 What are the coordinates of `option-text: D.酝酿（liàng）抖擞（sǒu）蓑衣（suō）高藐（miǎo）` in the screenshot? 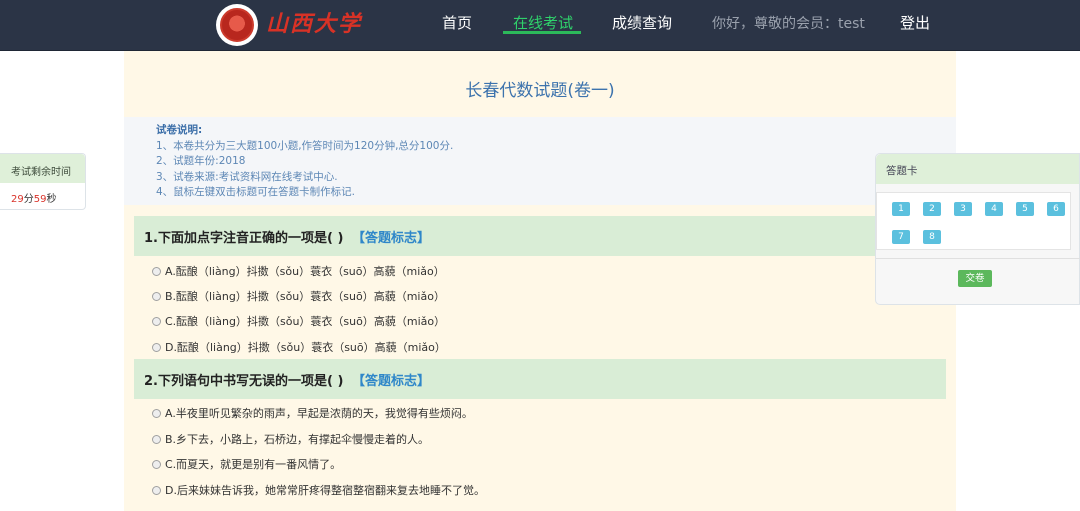 It's located at (305, 347).